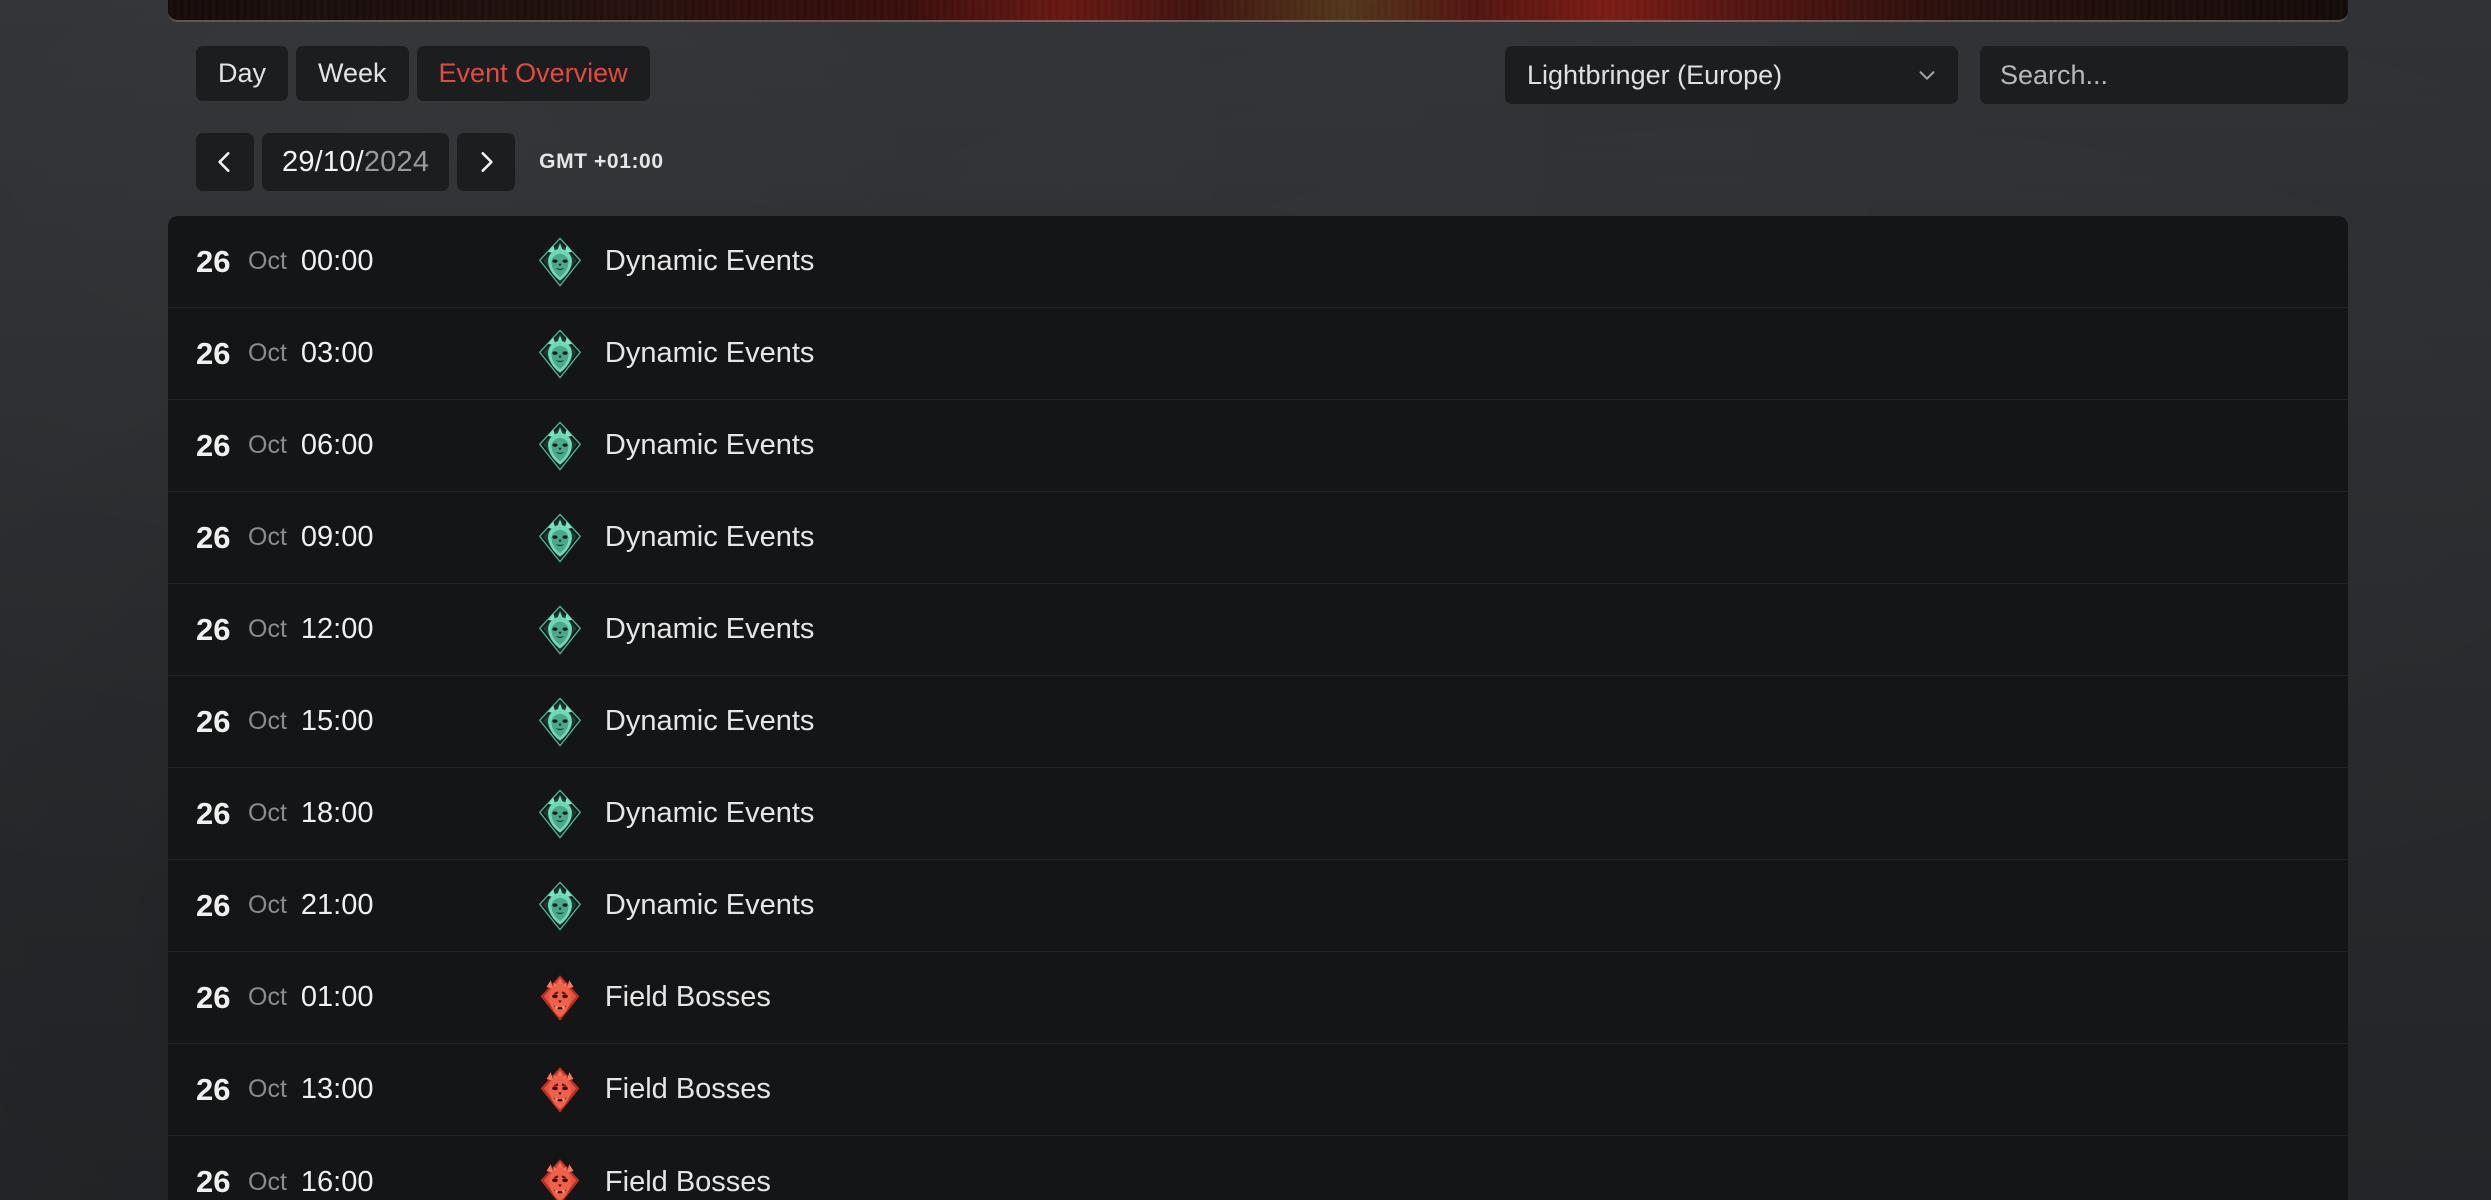 This screenshot has width=2491, height=1200. What do you see at coordinates (337, 813) in the screenshot?
I see `event-time: 18:00` at bounding box center [337, 813].